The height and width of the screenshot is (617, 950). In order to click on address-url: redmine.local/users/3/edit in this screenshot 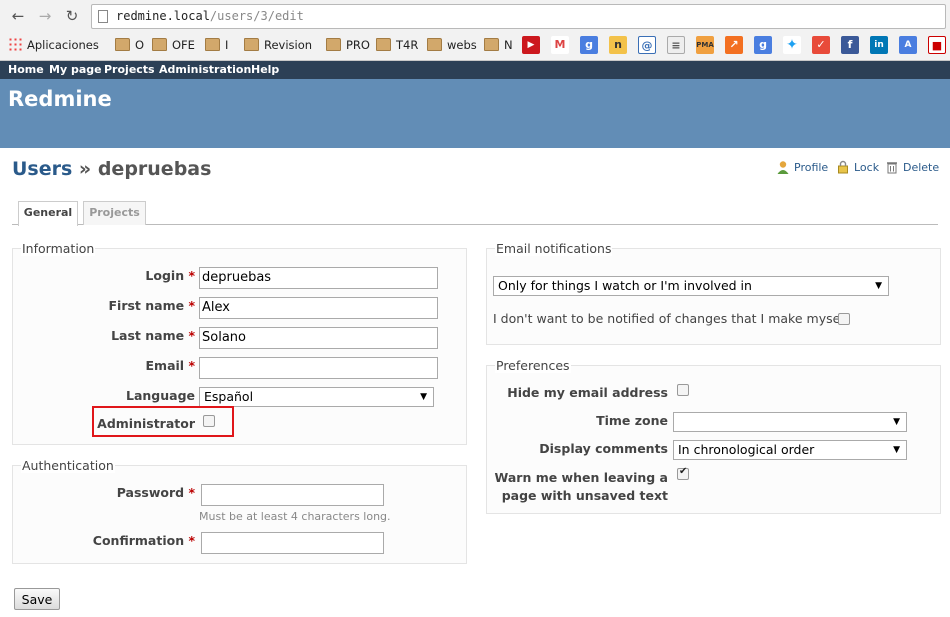, I will do `click(210, 16)`.